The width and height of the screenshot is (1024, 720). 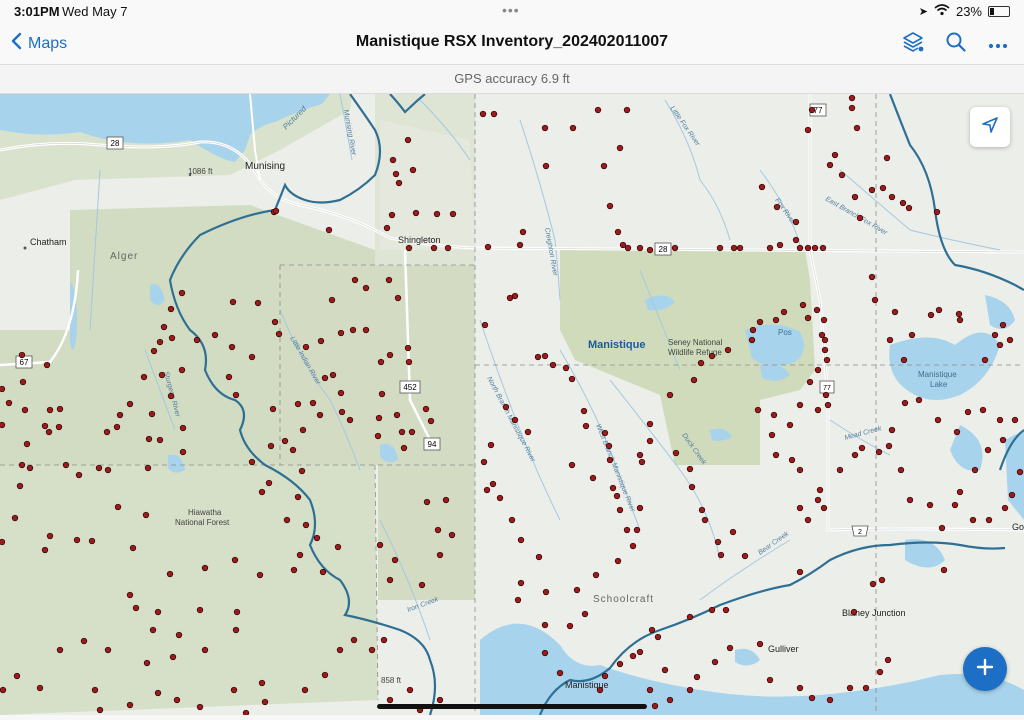 I want to click on ellipsis-icon, so click(x=998, y=45).